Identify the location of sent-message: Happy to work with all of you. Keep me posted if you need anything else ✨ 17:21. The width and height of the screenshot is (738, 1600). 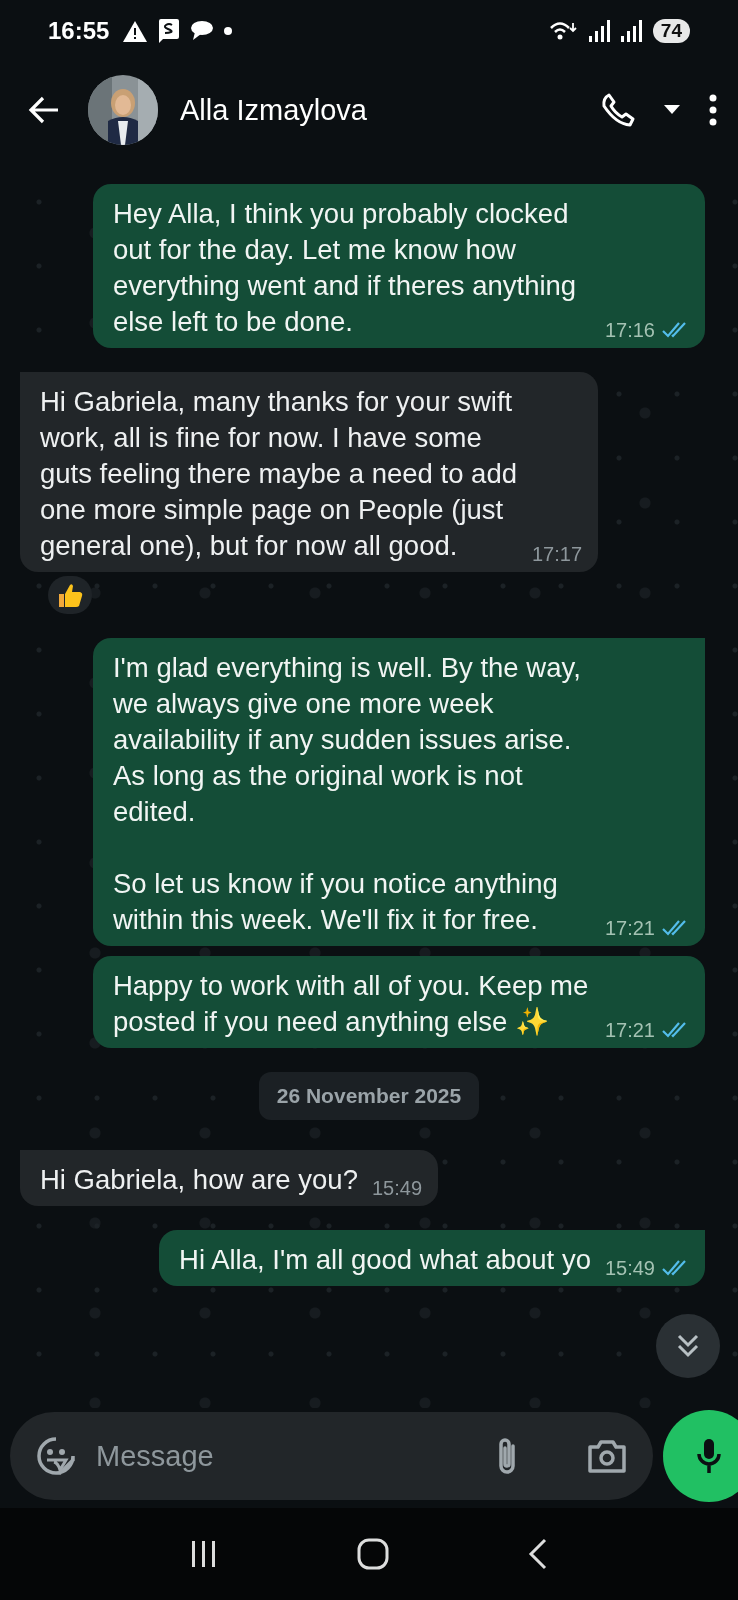
(398, 1002).